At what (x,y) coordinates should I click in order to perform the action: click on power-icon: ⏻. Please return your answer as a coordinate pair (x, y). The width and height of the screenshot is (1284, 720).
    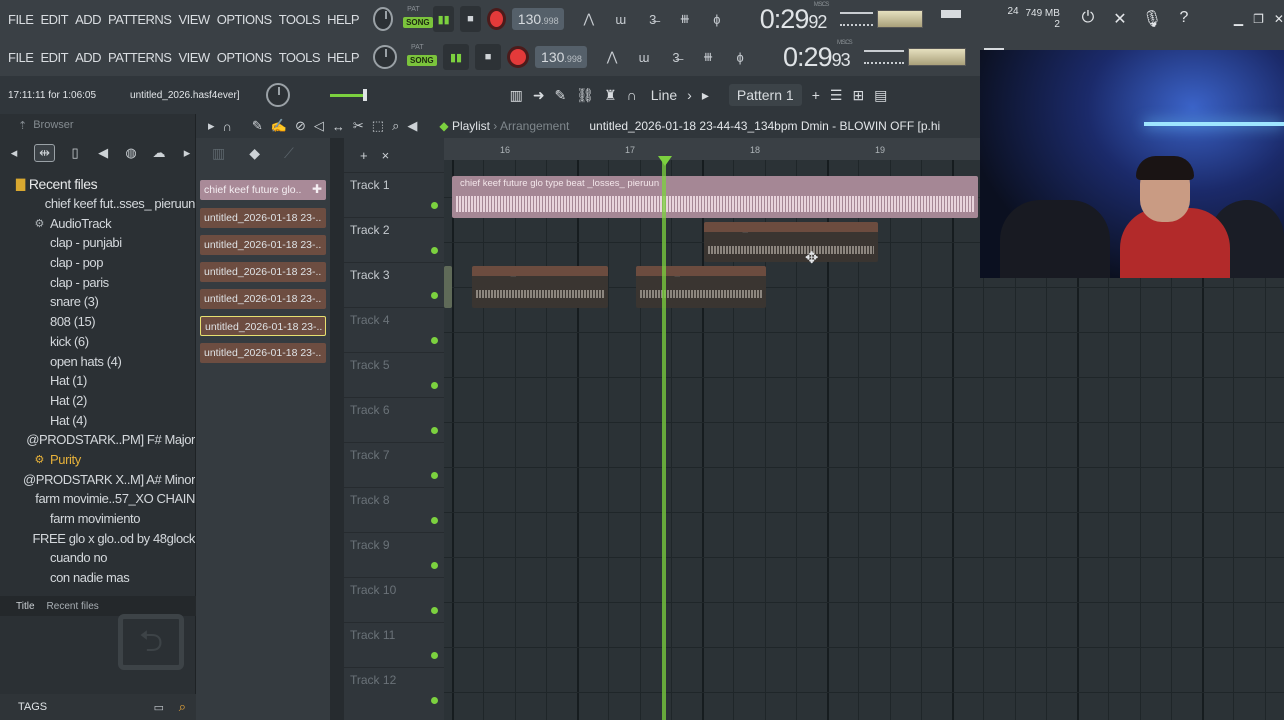
    Looking at the image, I should click on (1088, 19).